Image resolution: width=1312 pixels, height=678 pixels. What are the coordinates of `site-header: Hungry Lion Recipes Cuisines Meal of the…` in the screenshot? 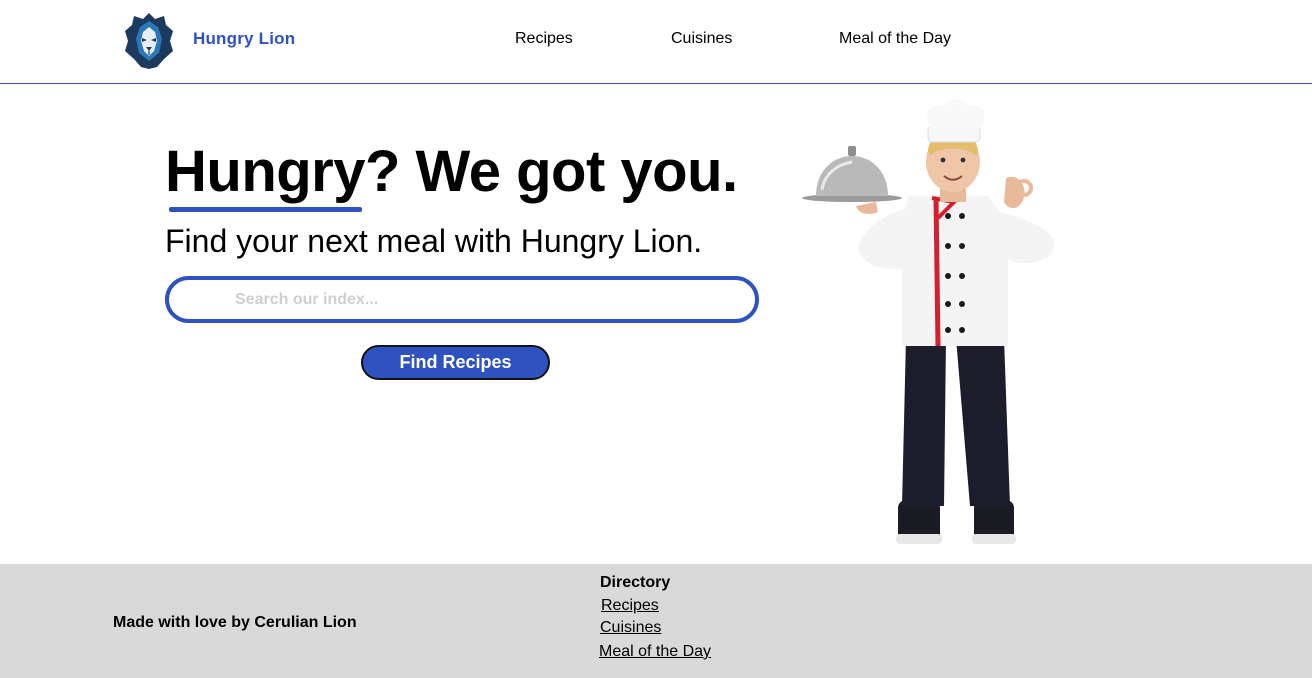 It's located at (656, 42).